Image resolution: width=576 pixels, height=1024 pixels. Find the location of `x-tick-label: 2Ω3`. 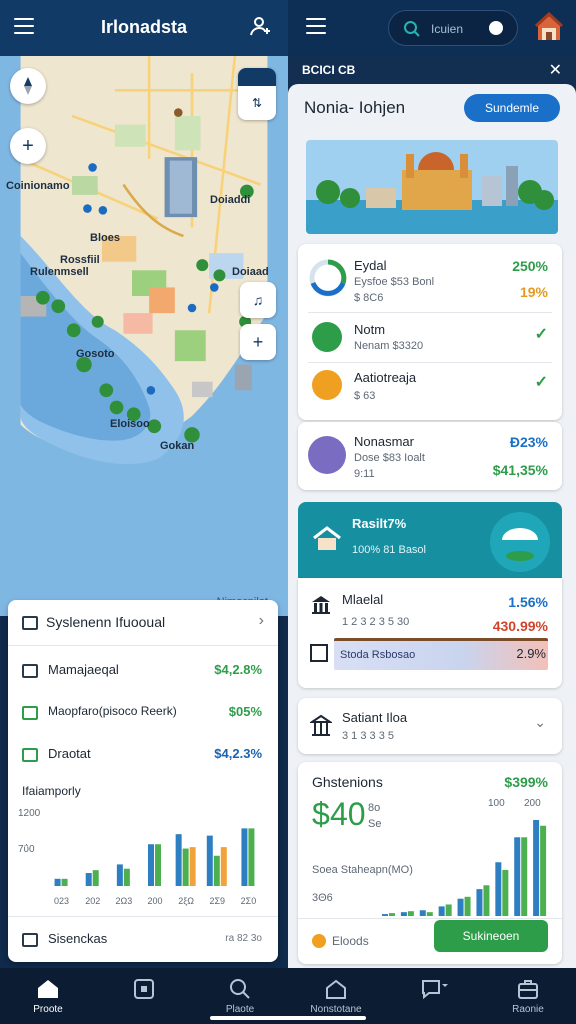

x-tick-label: 2Ω3 is located at coordinates (123, 901).